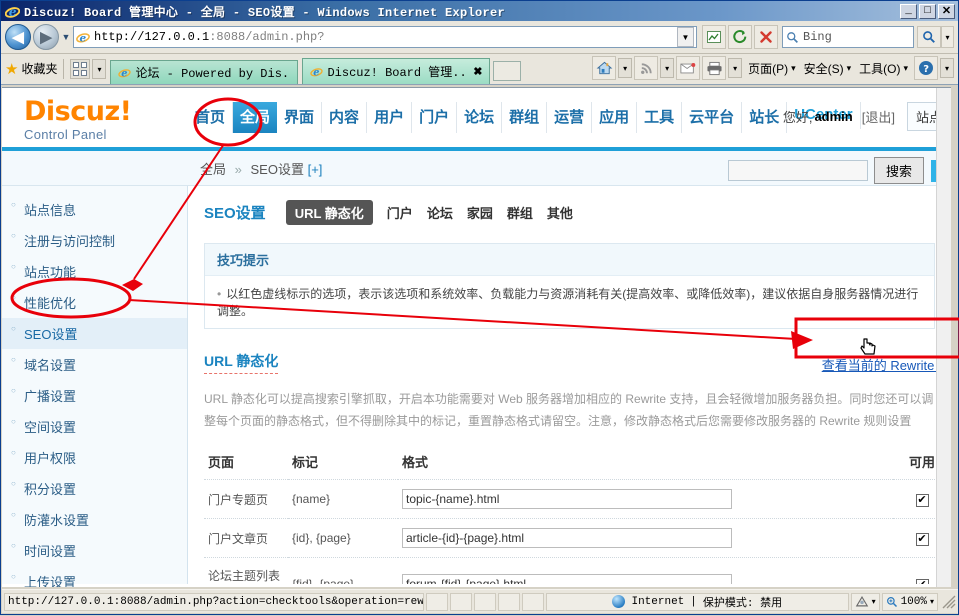  Describe the element at coordinates (300, 117) in the screenshot. I see `nav-item-interface: 界面` at that location.